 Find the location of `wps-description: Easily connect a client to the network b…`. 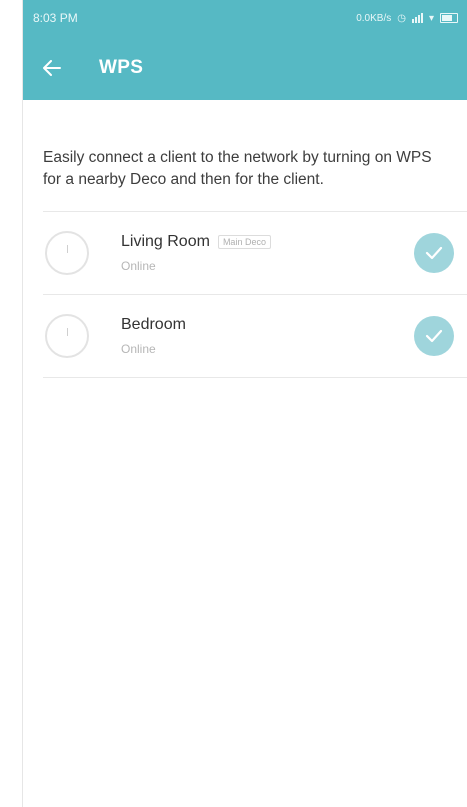

wps-description: Easily connect a client to the network b… is located at coordinates (237, 168).